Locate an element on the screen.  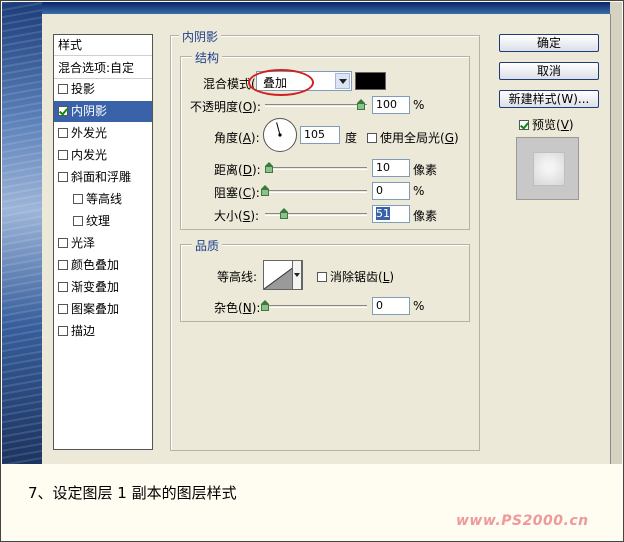
size-hotkey: S is located at coordinates (246, 216).